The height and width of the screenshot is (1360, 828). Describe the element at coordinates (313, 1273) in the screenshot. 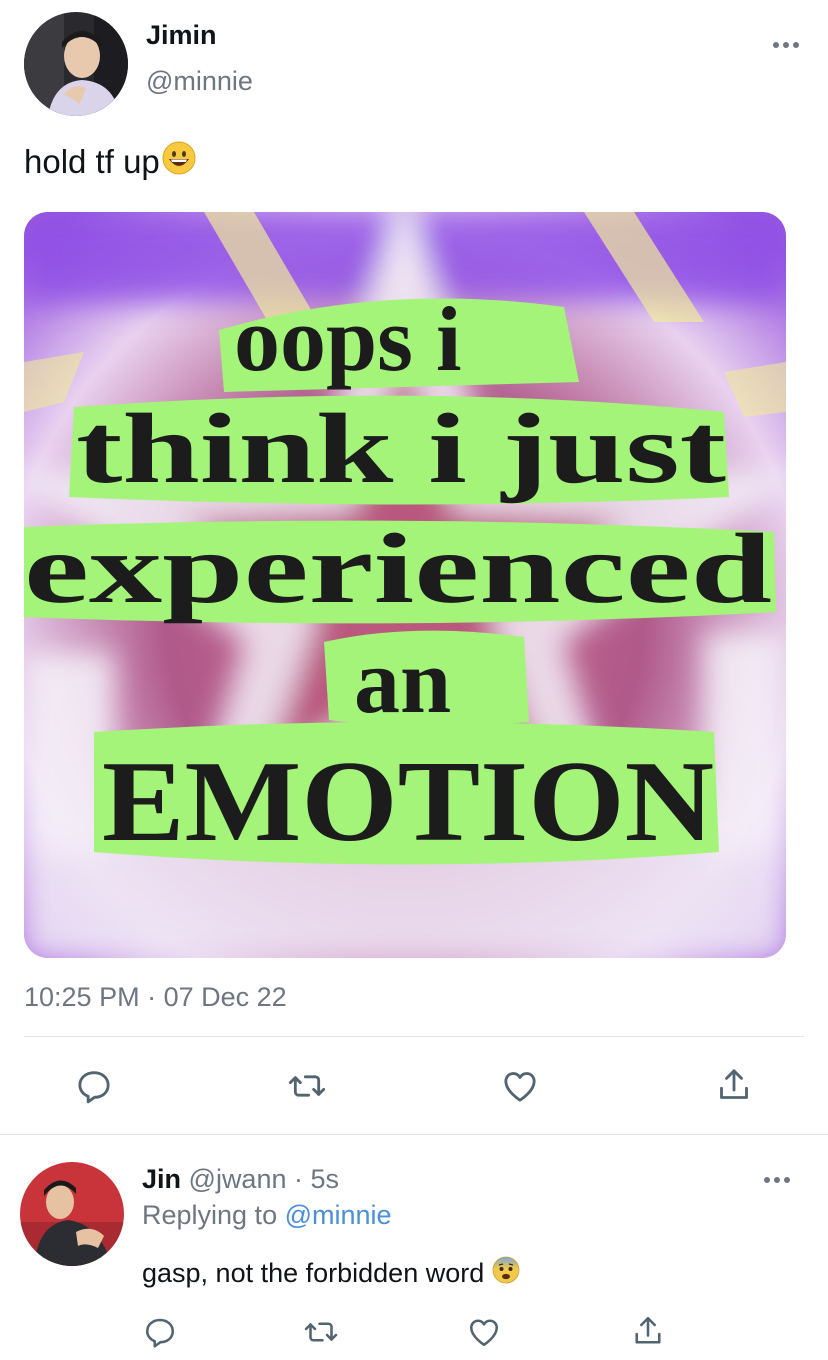

I see `reply-text-content: gasp, not the forbidden word` at that location.